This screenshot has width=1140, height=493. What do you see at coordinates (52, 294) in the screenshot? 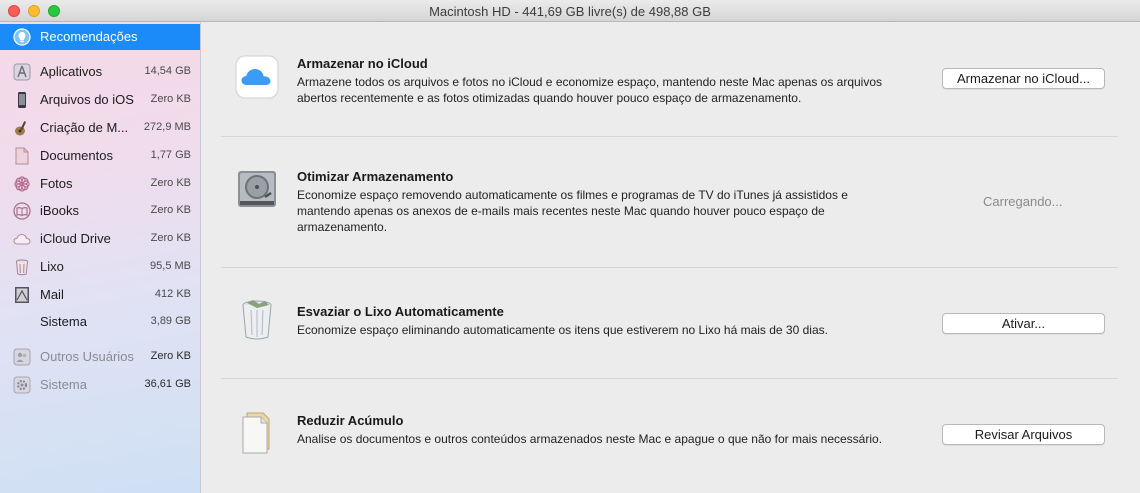
I see `sidebar-item-label: Mail` at bounding box center [52, 294].